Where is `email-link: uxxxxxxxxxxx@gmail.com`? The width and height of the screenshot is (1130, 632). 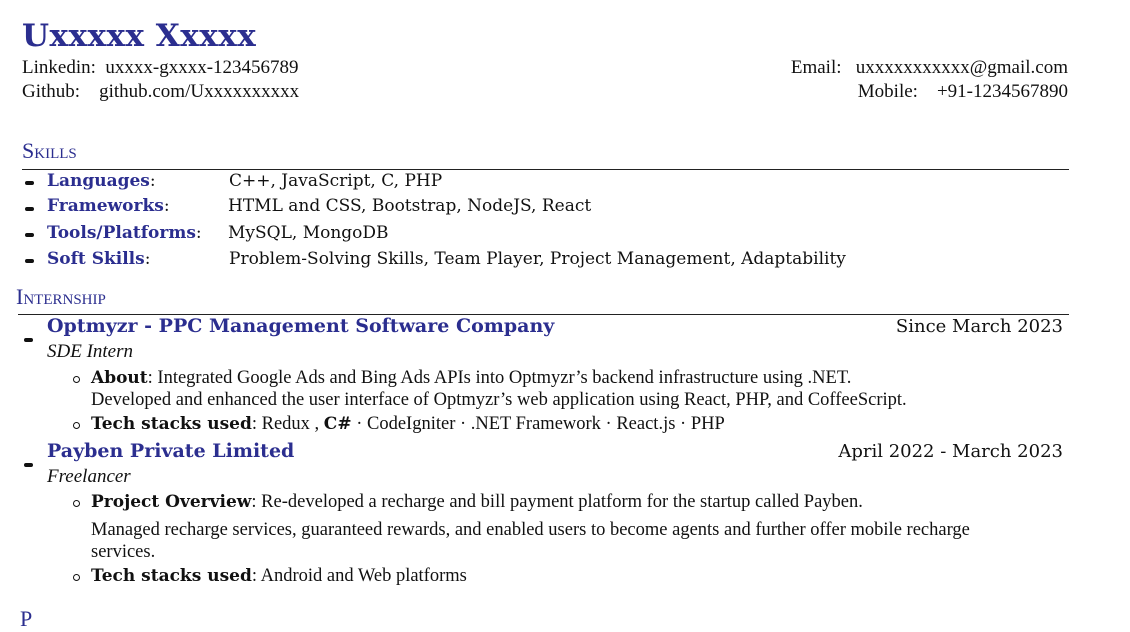 email-link: uxxxxxxxxxxx@gmail.com is located at coordinates (962, 67).